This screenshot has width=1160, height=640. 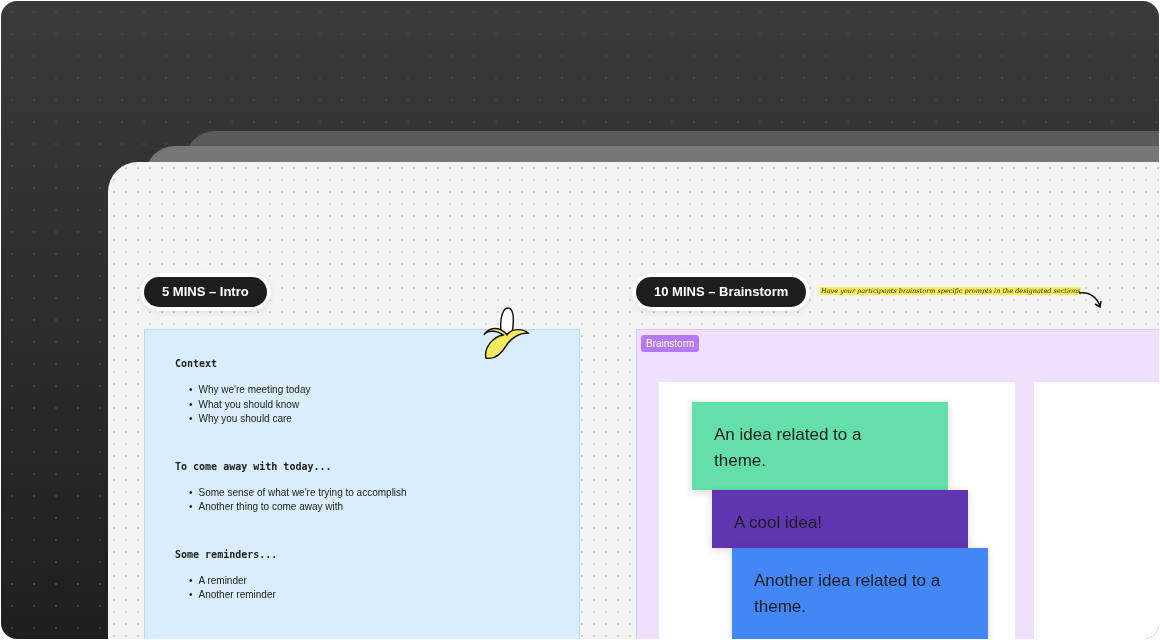 What do you see at coordinates (670, 343) in the screenshot?
I see `section-label: Brainstorm` at bounding box center [670, 343].